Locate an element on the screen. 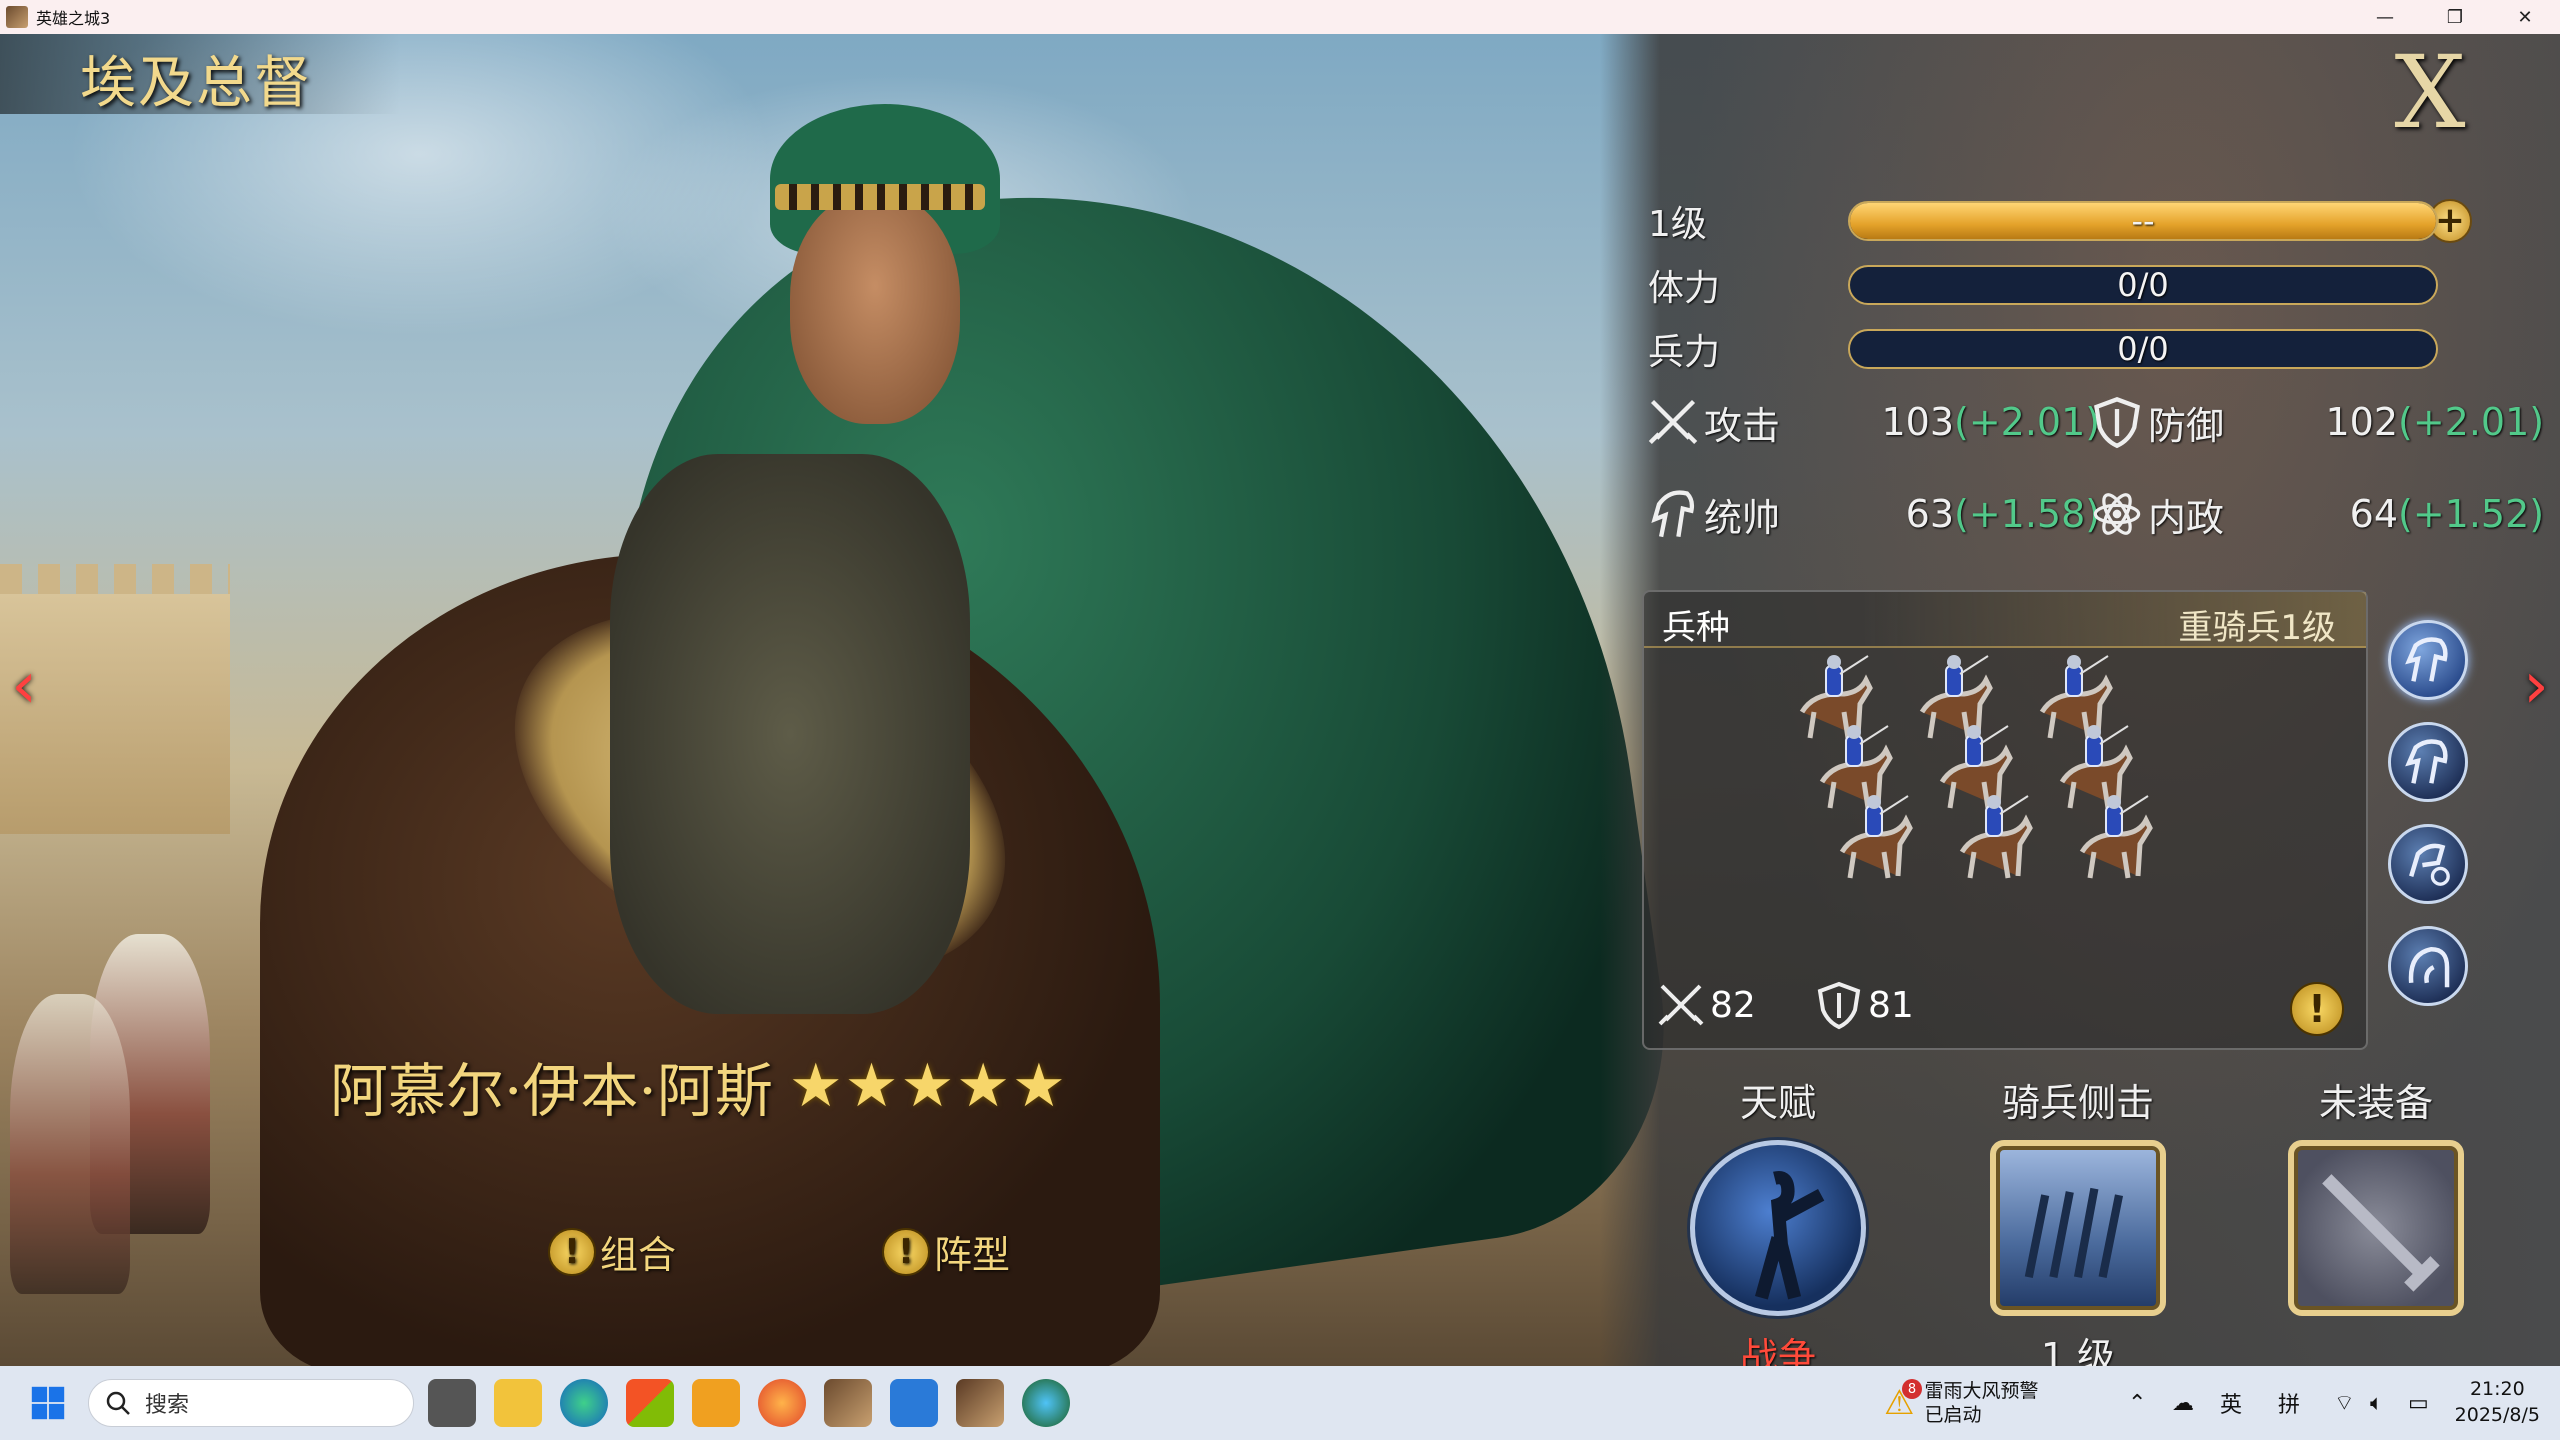 Image resolution: width=2560 pixels, height=1440 pixels. weather-subtitle: 已启动 is located at coordinates (1953, 1415).